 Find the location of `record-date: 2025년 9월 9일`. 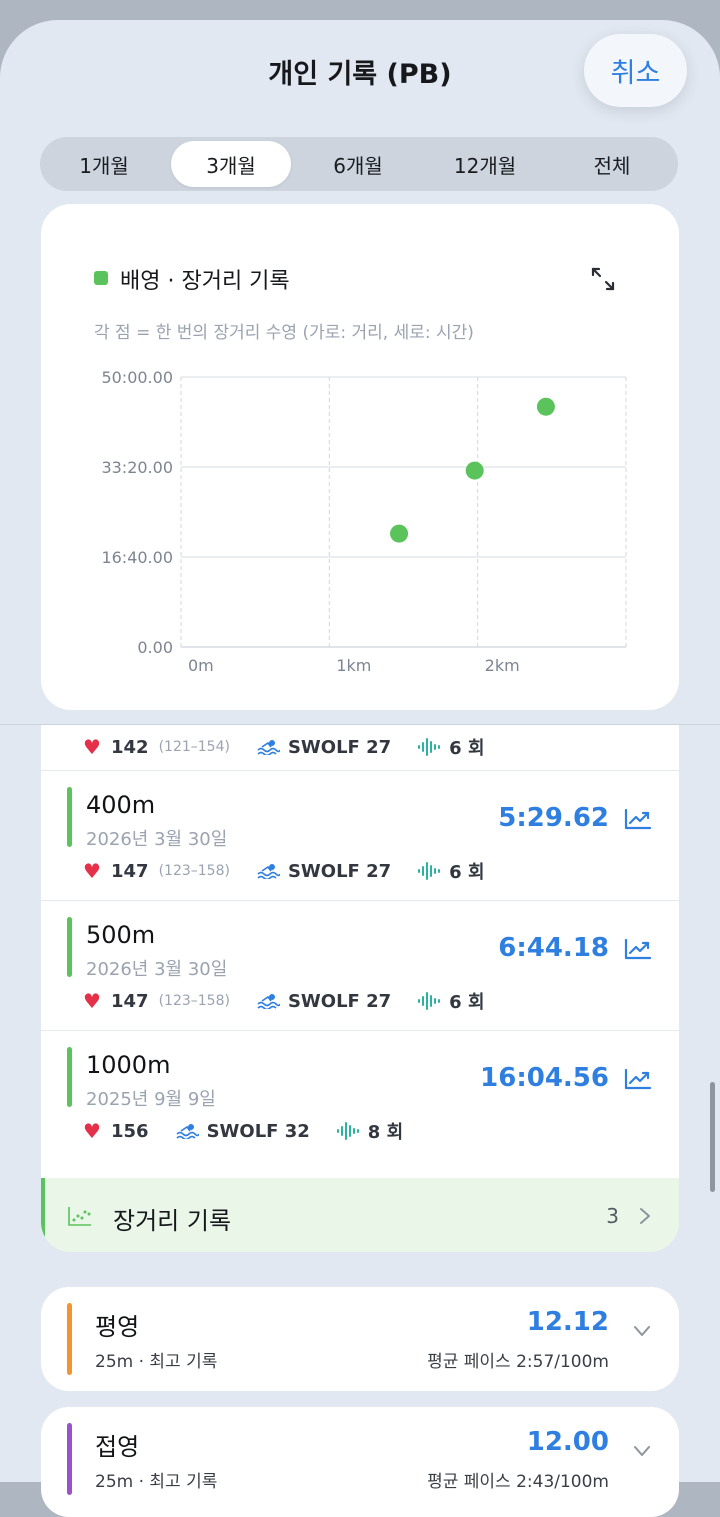

record-date: 2025년 9월 9일 is located at coordinates (151, 1099).